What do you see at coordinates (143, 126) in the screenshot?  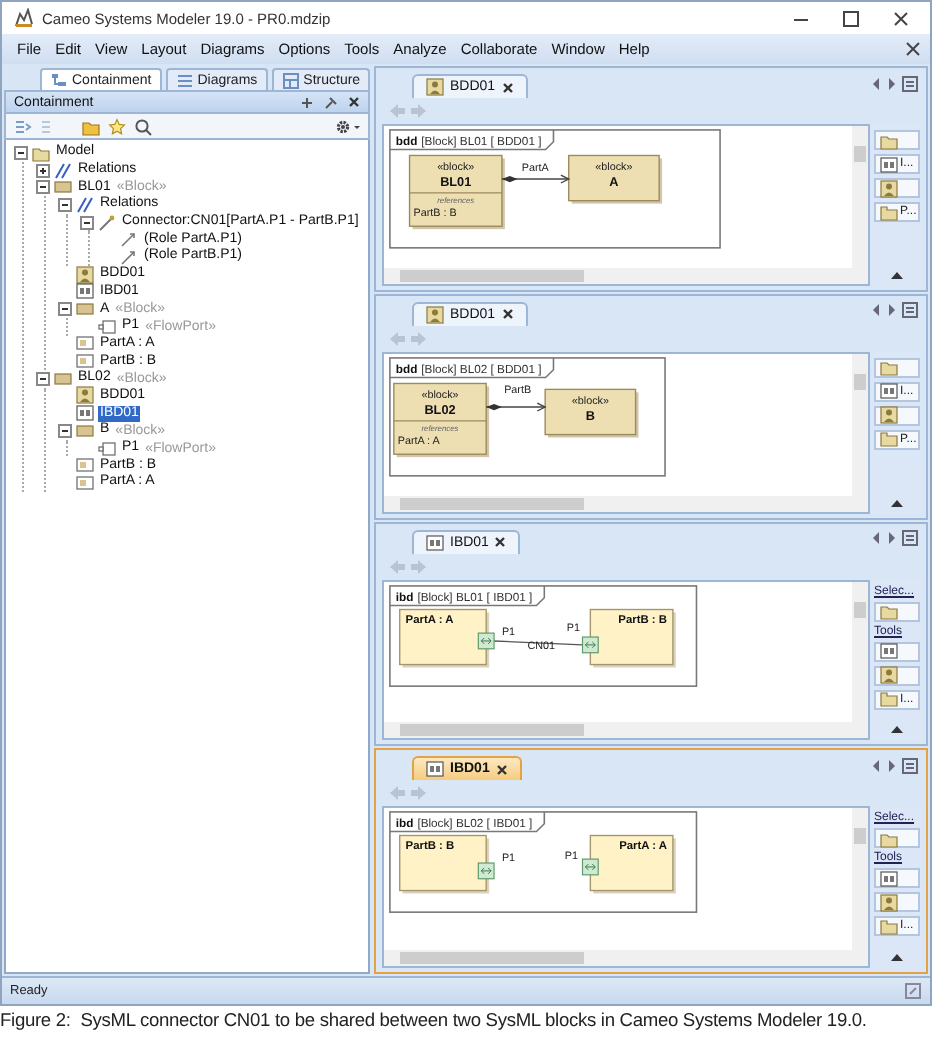 I see `search-icon` at bounding box center [143, 126].